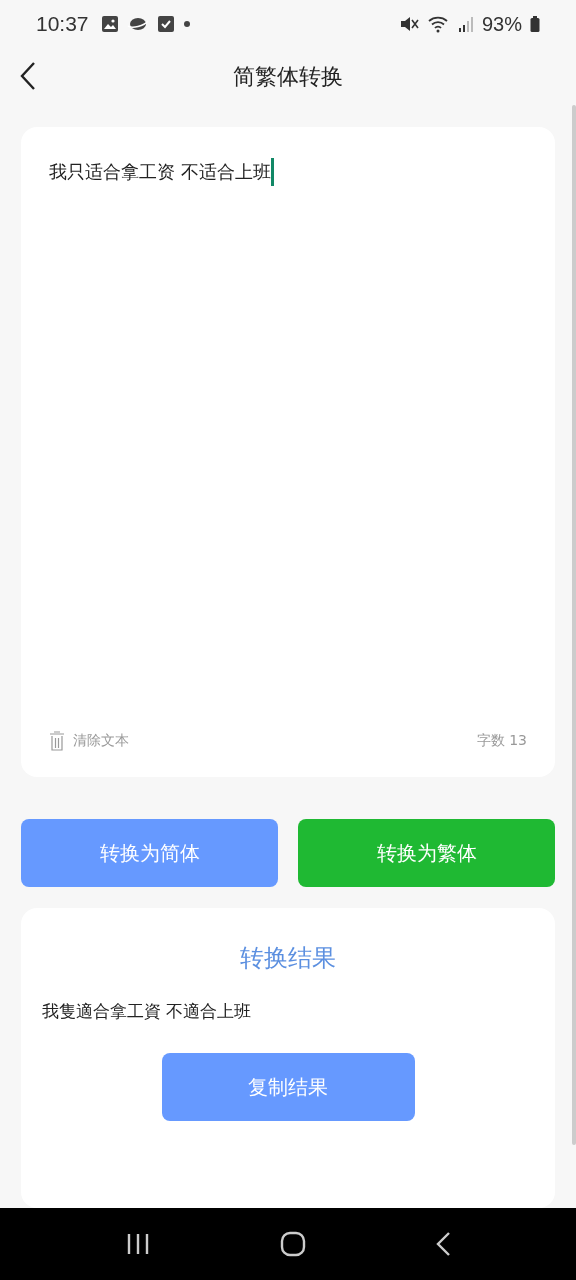 This screenshot has height=1280, width=576. Describe the element at coordinates (137, 24) in the screenshot. I see `planet-icon` at that location.